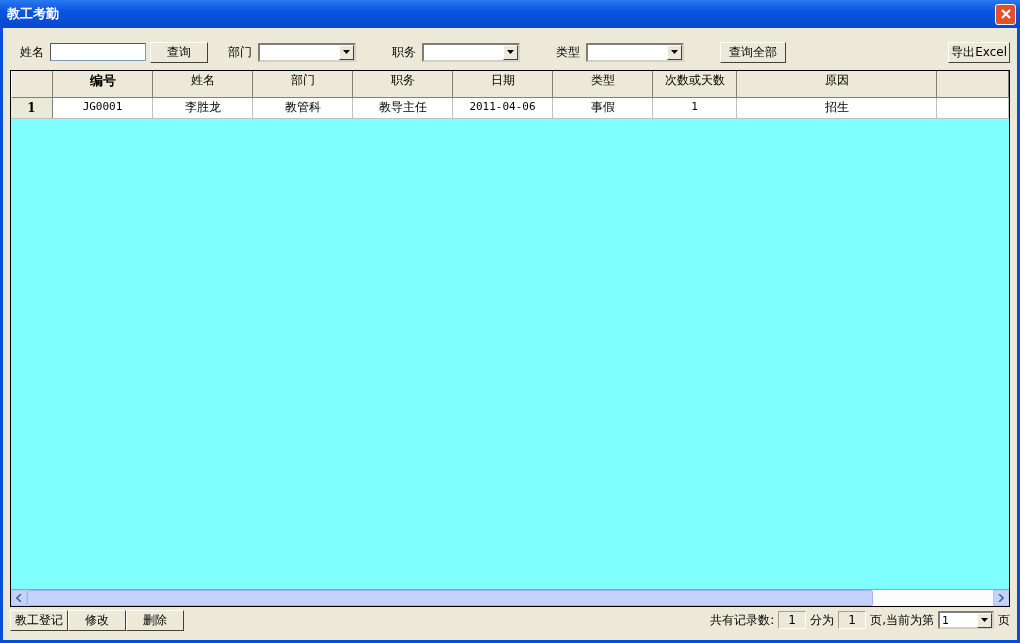 This screenshot has height=643, width=1020. I want to click on filter-label: 姓名, so click(32, 52).